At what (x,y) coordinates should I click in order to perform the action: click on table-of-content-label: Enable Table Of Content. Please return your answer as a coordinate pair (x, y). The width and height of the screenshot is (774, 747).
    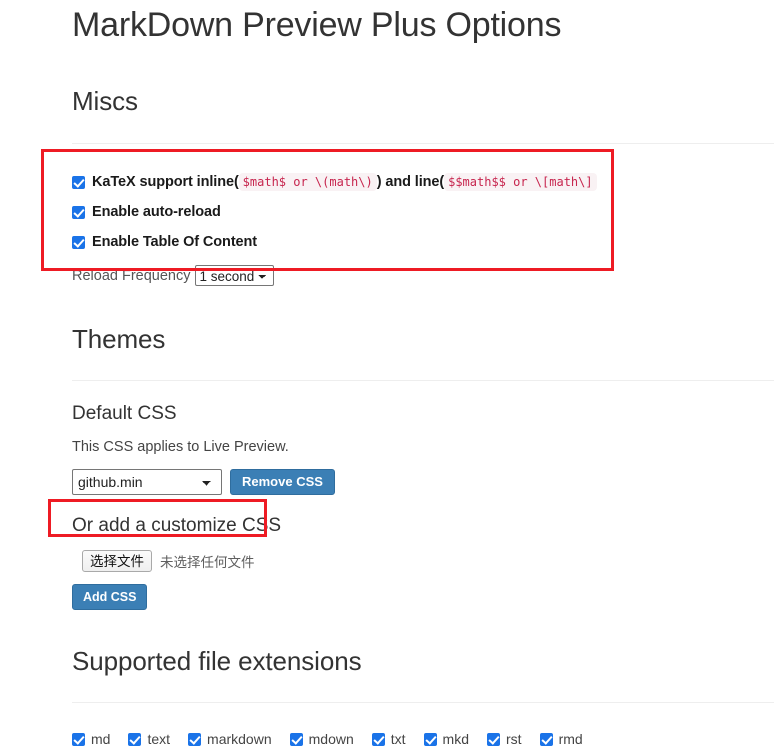
    Looking at the image, I should click on (174, 242).